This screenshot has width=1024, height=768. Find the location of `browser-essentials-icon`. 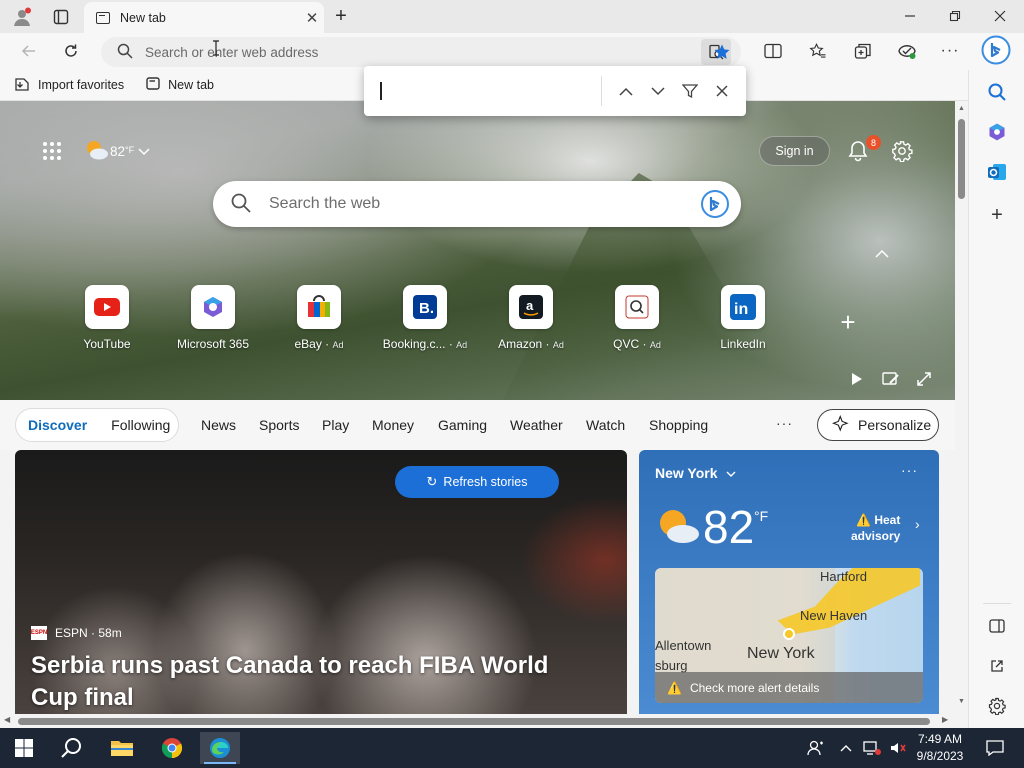

browser-essentials-icon is located at coordinates (907, 51).